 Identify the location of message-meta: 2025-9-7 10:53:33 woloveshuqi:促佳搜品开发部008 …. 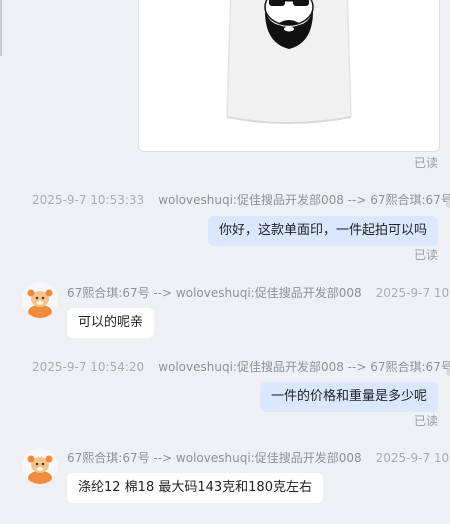
(241, 199).